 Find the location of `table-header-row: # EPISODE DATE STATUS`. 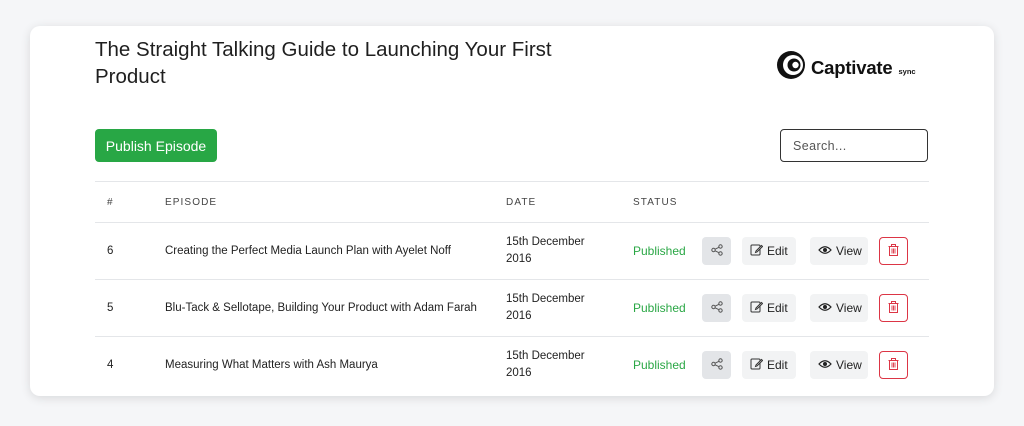

table-header-row: # EPISODE DATE STATUS is located at coordinates (512, 201).